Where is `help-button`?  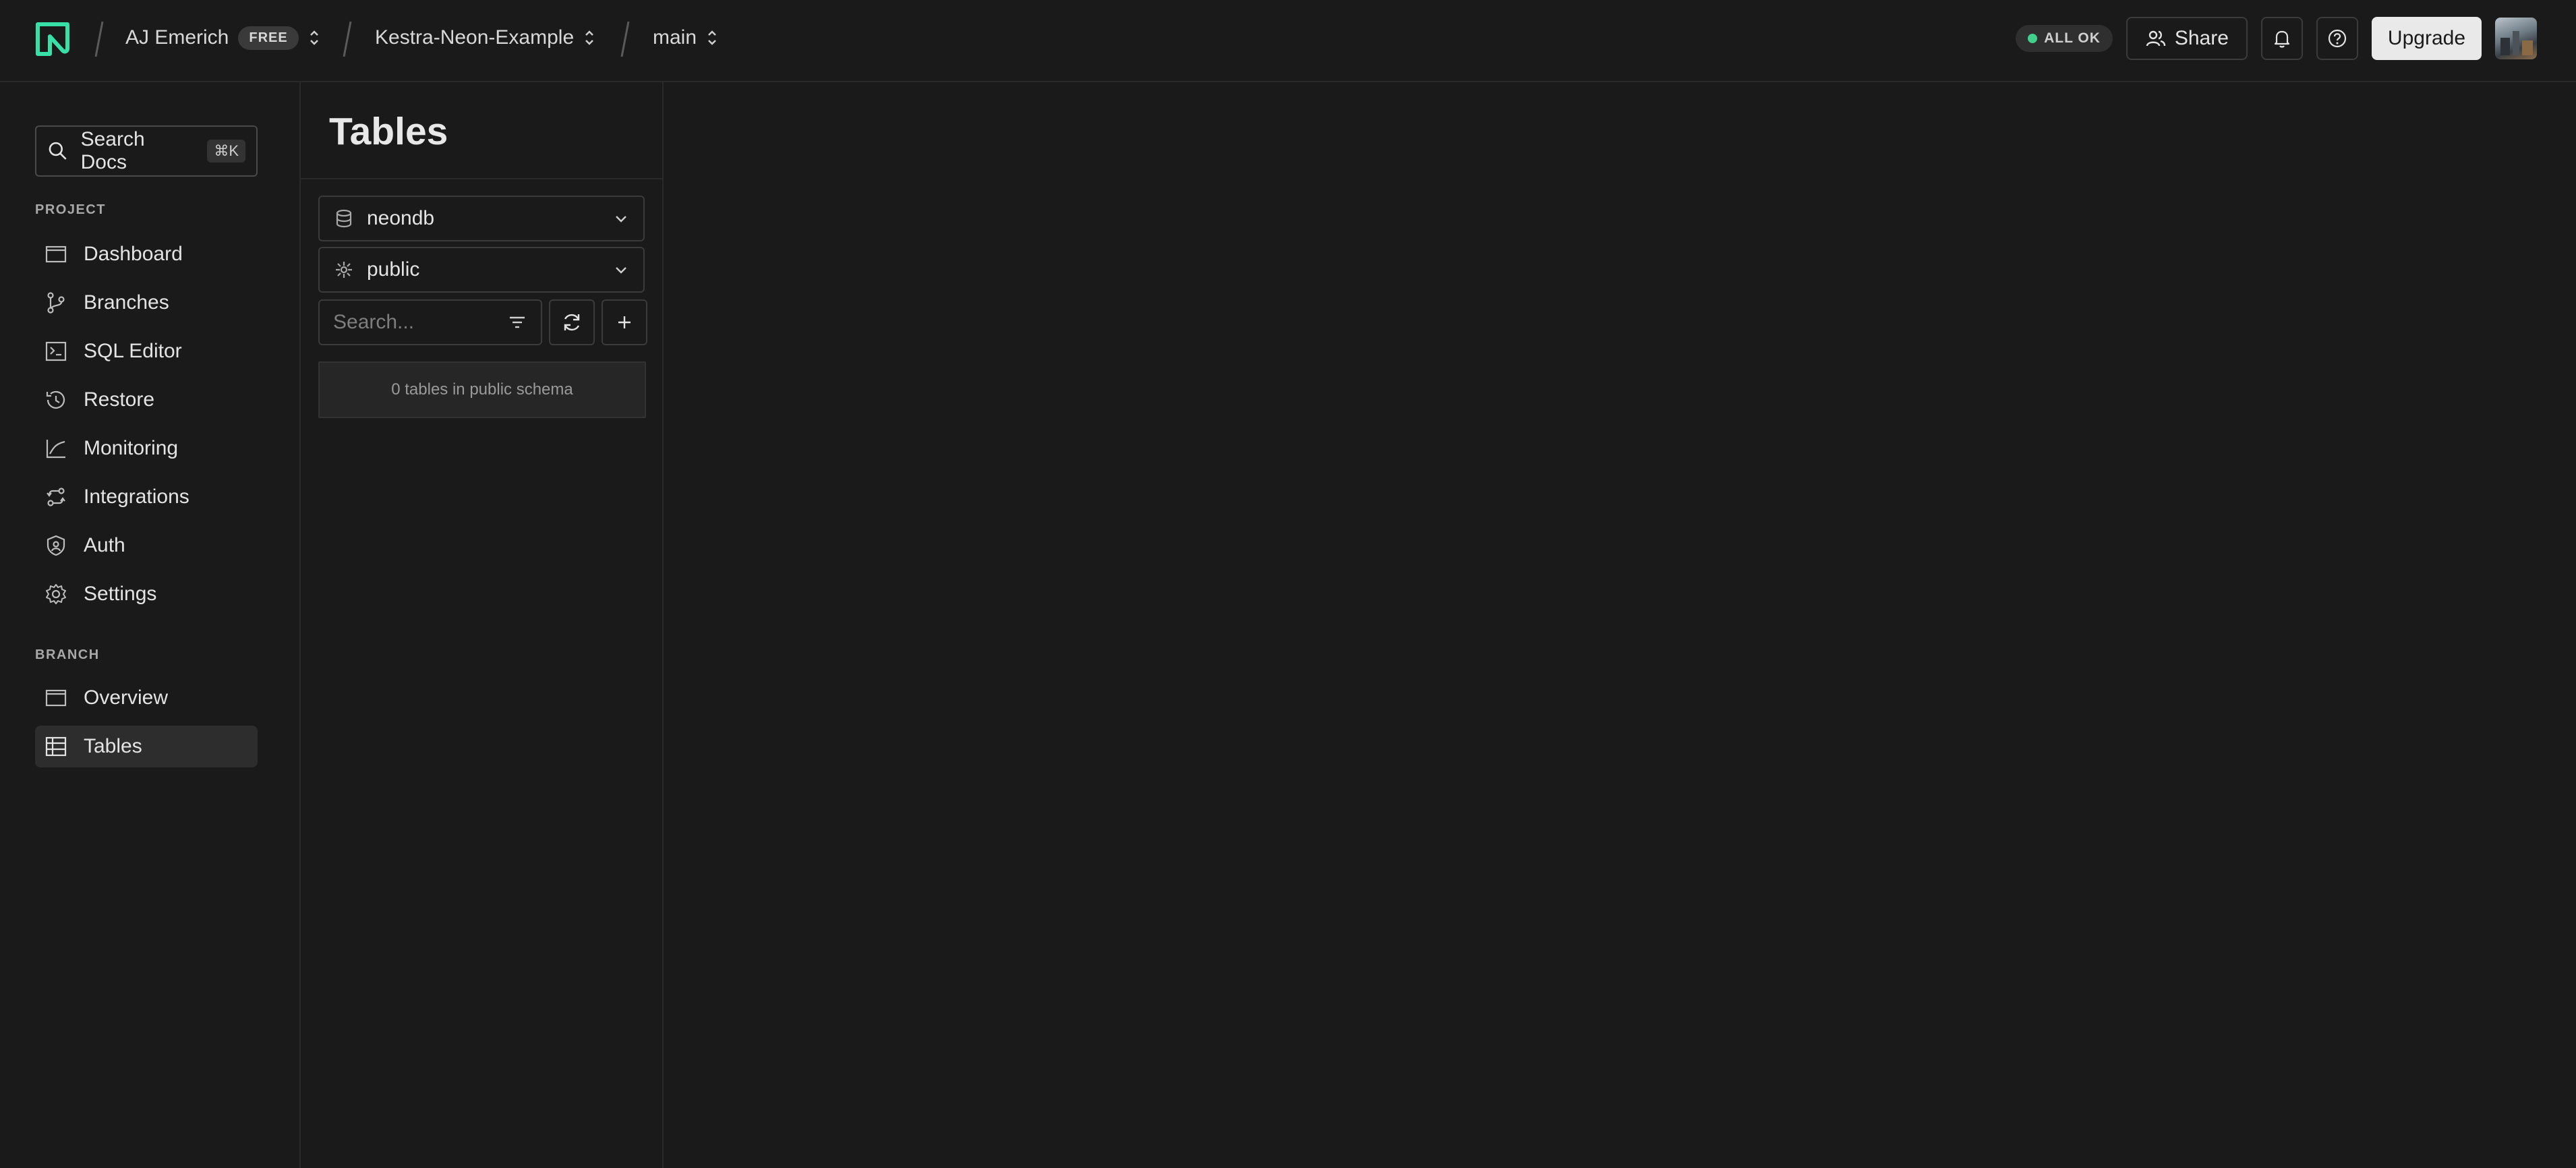 help-button is located at coordinates (2337, 38).